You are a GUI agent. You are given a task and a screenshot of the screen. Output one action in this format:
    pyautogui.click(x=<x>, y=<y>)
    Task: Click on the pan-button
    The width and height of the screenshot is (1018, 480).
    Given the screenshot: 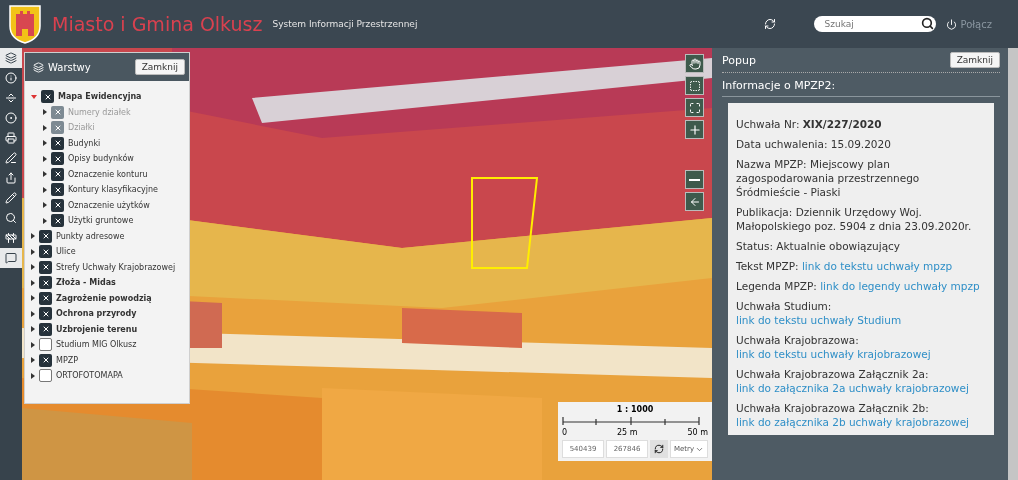 What is the action you would take?
    pyautogui.click(x=694, y=63)
    